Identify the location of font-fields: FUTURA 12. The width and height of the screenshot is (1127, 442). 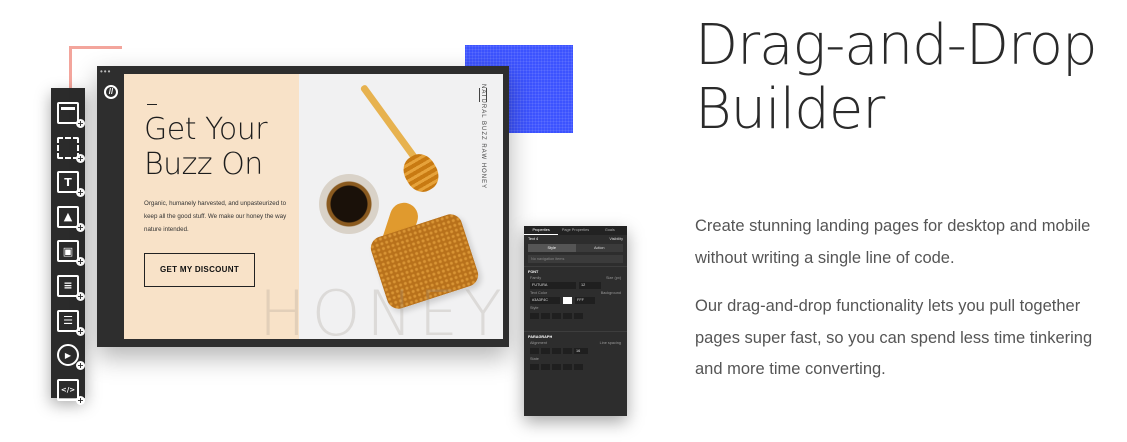
(575, 285).